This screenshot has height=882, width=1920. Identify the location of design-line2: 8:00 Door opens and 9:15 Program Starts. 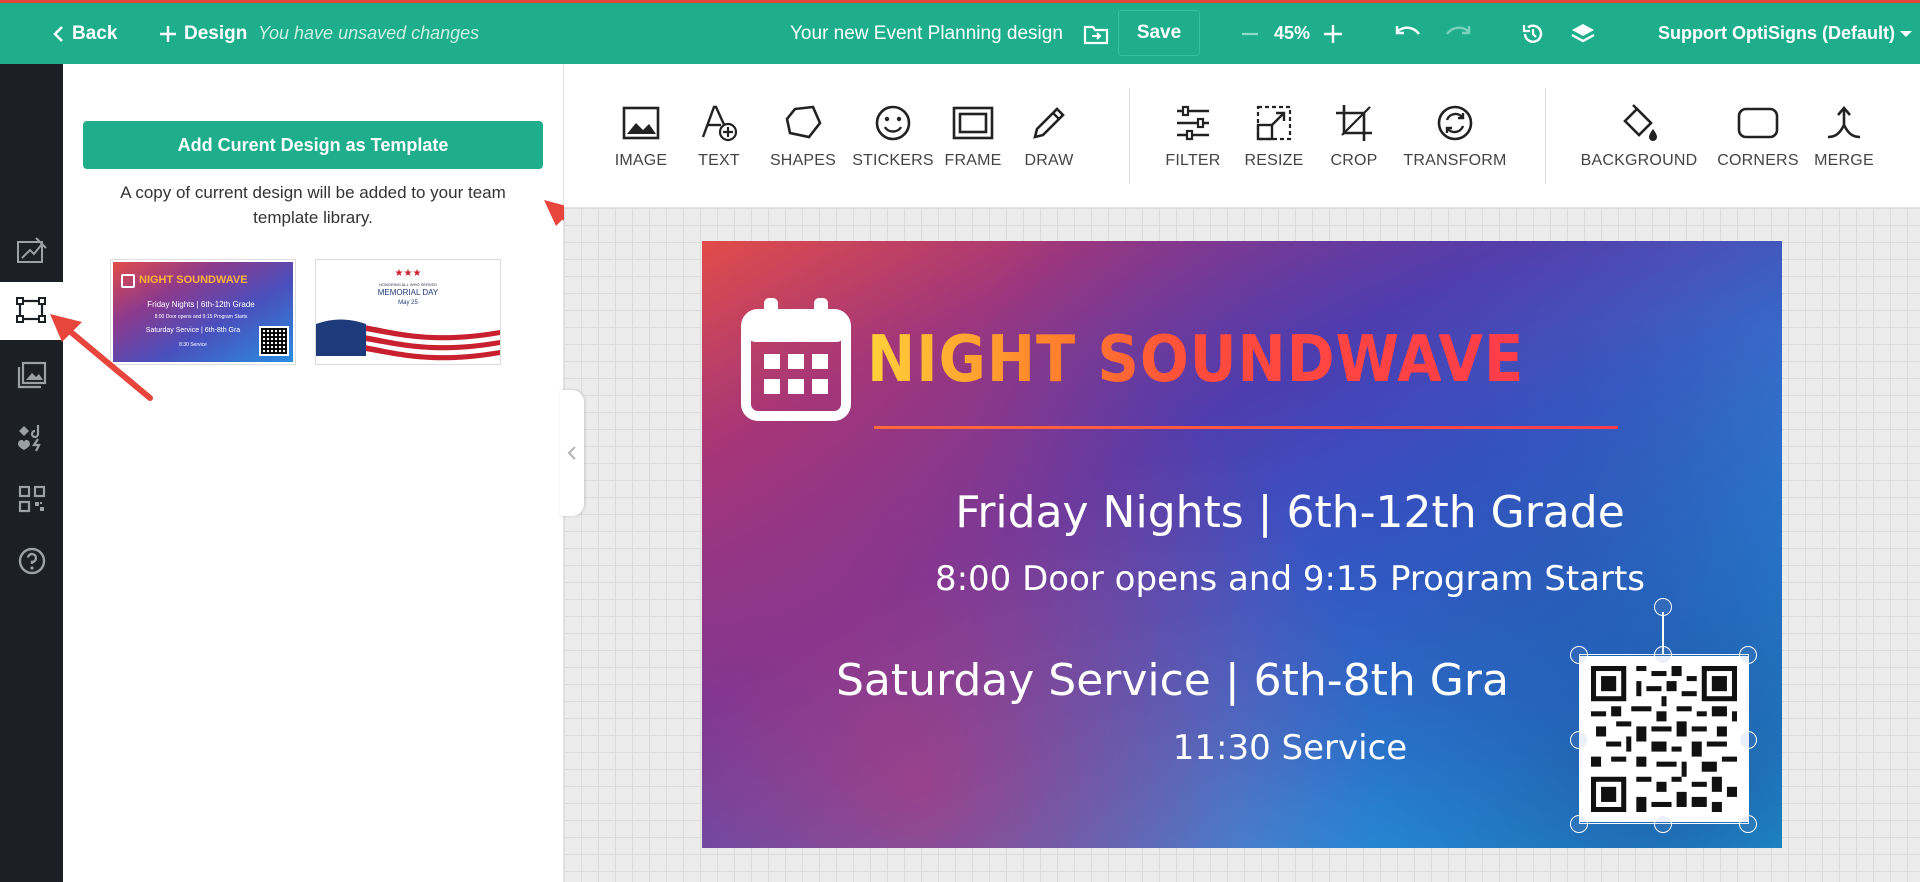
(1290, 579).